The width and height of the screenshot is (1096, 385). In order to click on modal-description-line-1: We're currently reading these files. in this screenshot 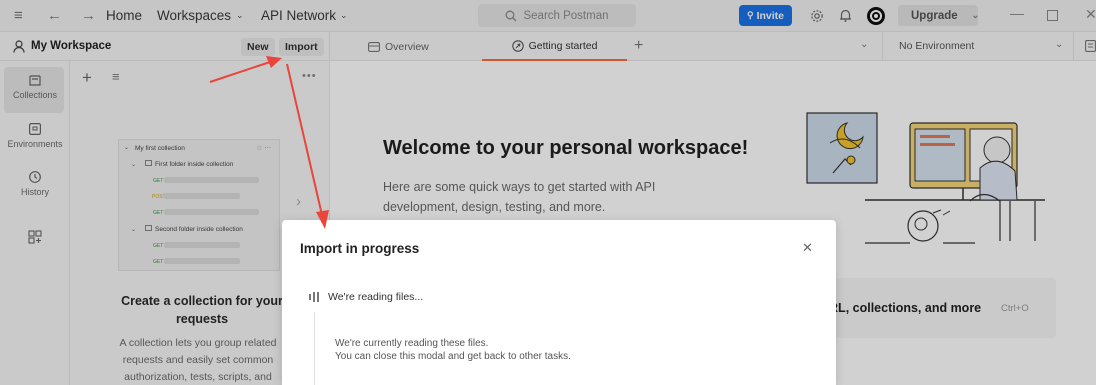, I will do `click(412, 343)`.